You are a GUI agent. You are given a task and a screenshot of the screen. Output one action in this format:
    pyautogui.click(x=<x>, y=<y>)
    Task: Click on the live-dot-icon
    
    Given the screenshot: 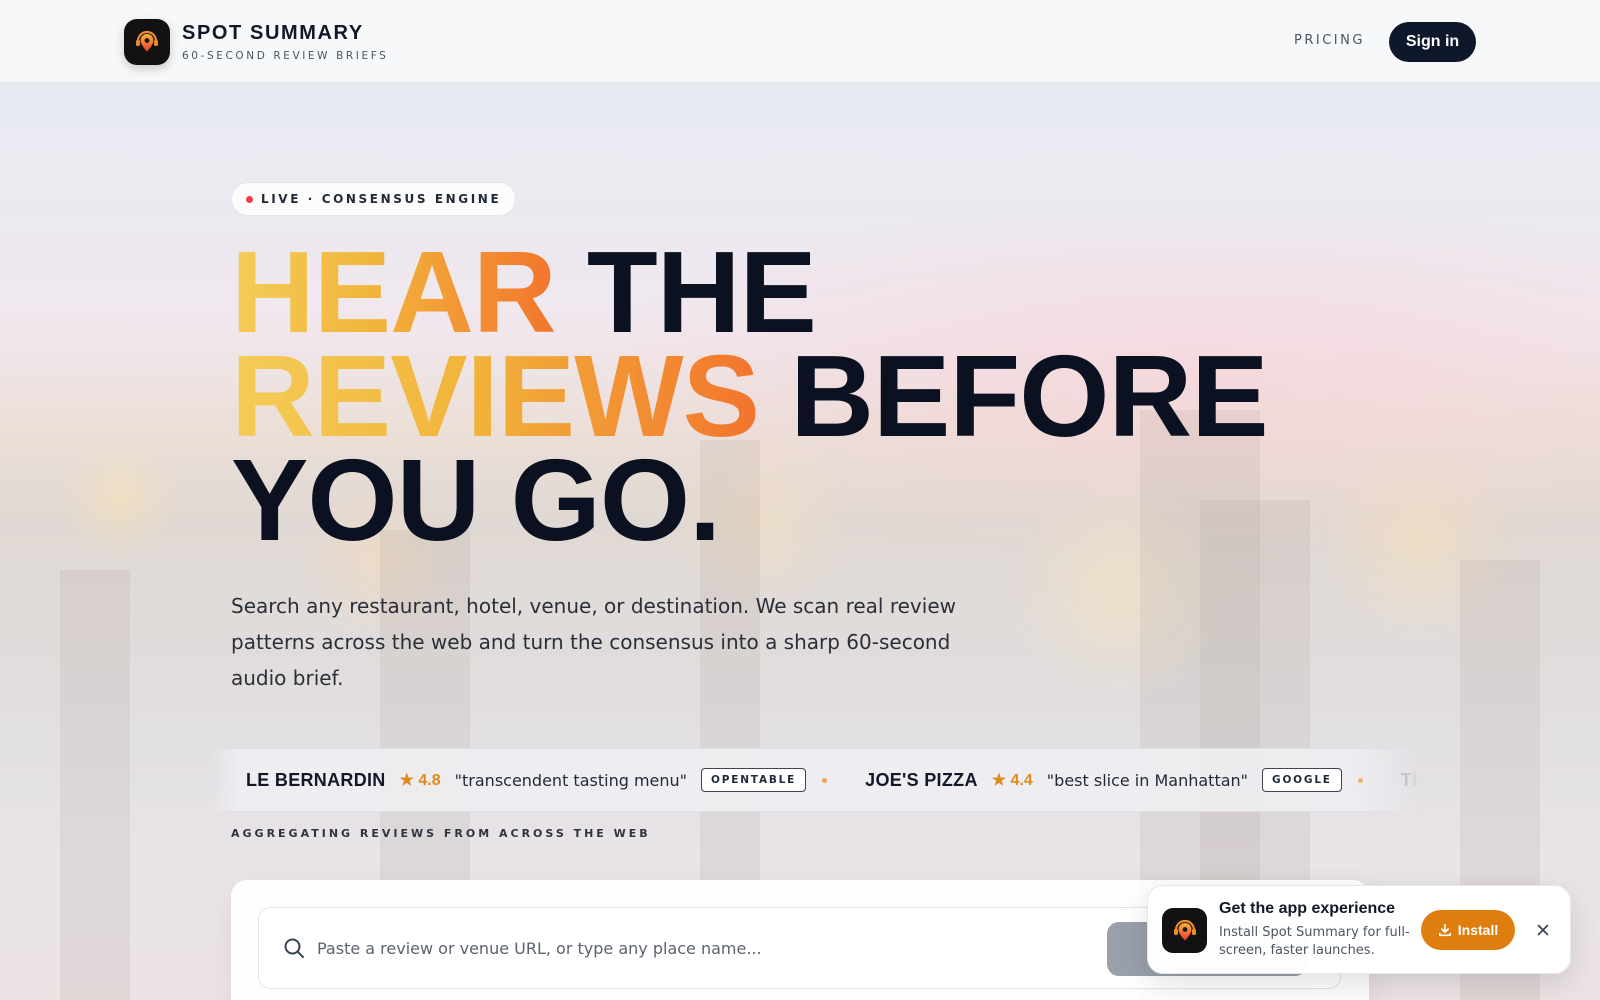 What is the action you would take?
    pyautogui.click(x=249, y=199)
    